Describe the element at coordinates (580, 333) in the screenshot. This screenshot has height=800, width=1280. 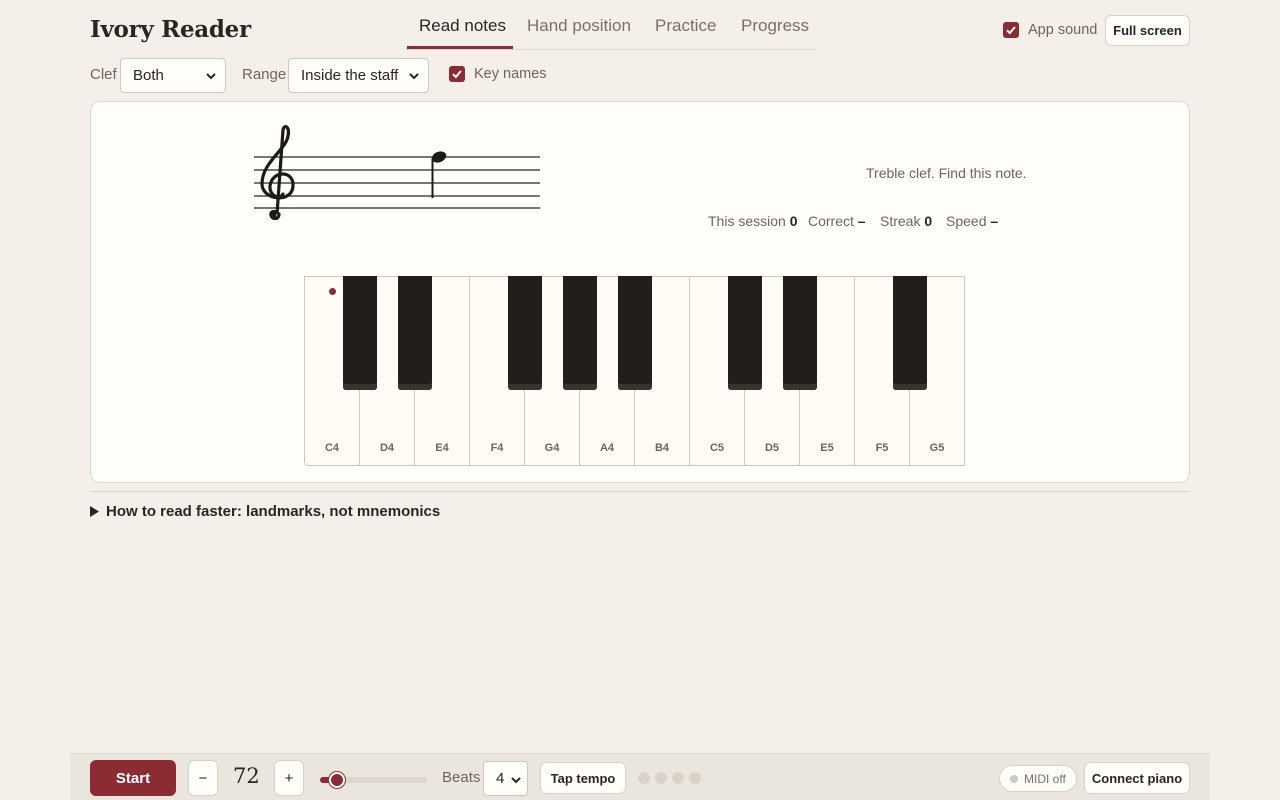
I see `piano-black-key-g4-sharp` at that location.